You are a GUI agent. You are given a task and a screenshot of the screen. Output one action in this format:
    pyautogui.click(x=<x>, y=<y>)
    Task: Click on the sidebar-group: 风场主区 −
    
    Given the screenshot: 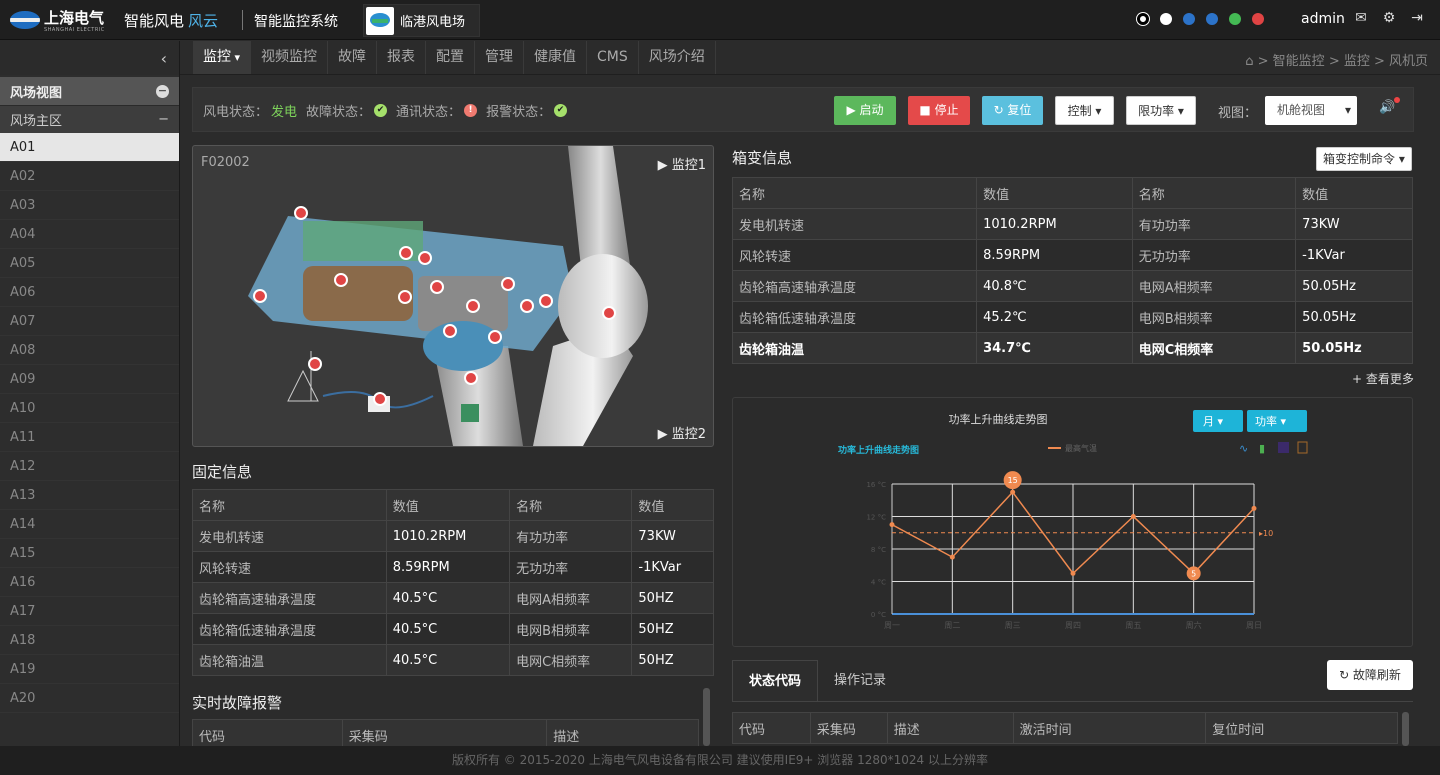 What is the action you would take?
    pyautogui.click(x=89, y=119)
    